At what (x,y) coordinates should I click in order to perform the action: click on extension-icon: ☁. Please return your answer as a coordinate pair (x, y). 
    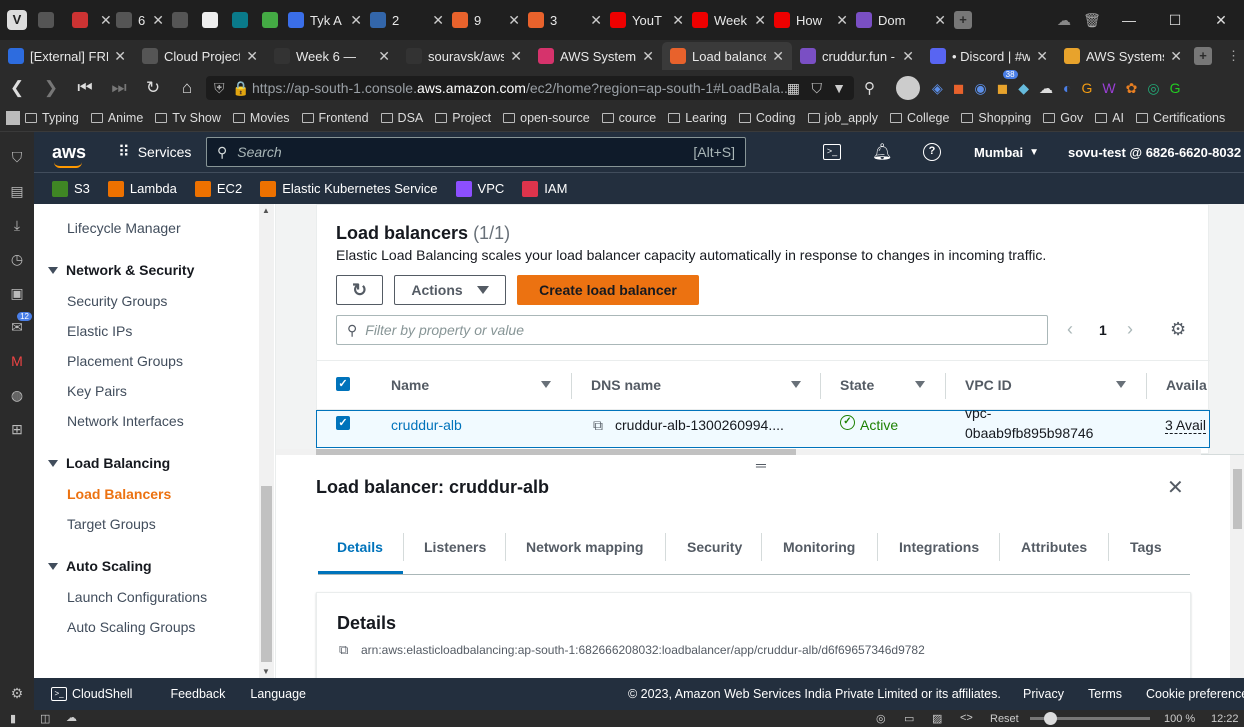
    Looking at the image, I should click on (1046, 88).